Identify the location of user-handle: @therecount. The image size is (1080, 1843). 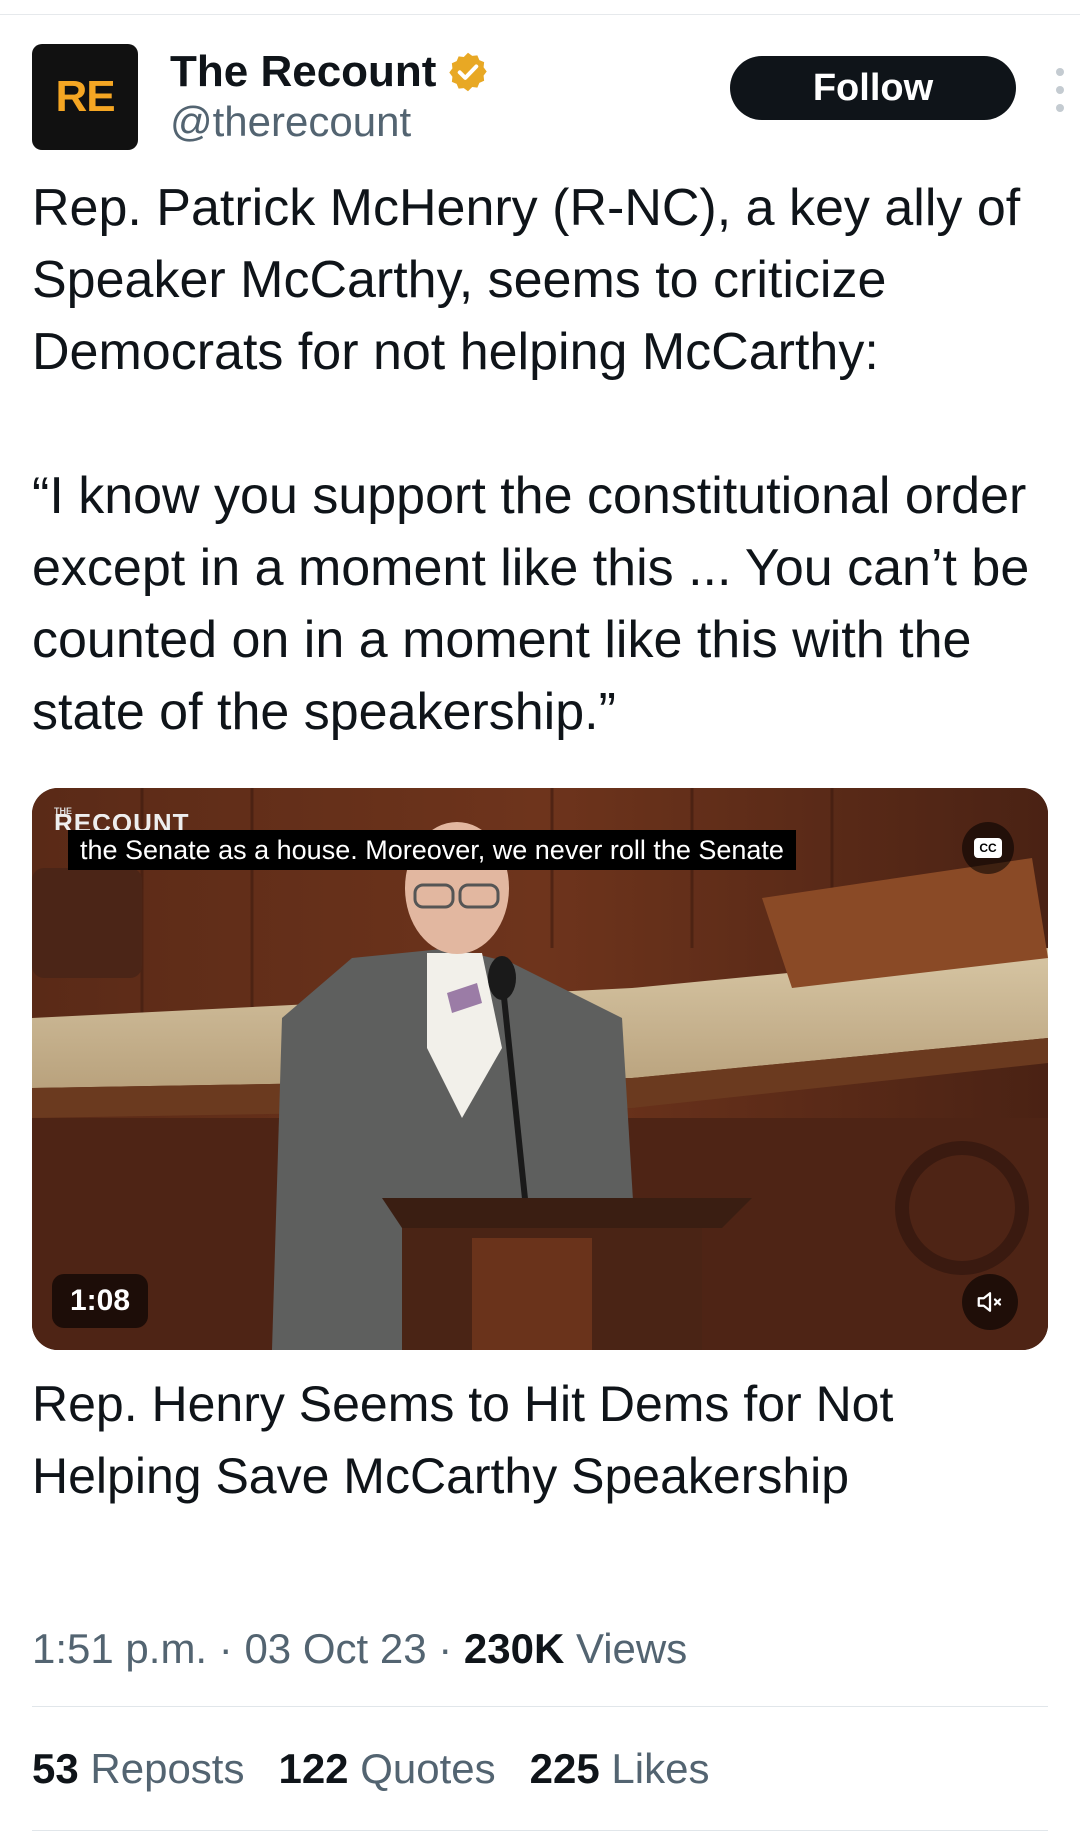
(290, 122).